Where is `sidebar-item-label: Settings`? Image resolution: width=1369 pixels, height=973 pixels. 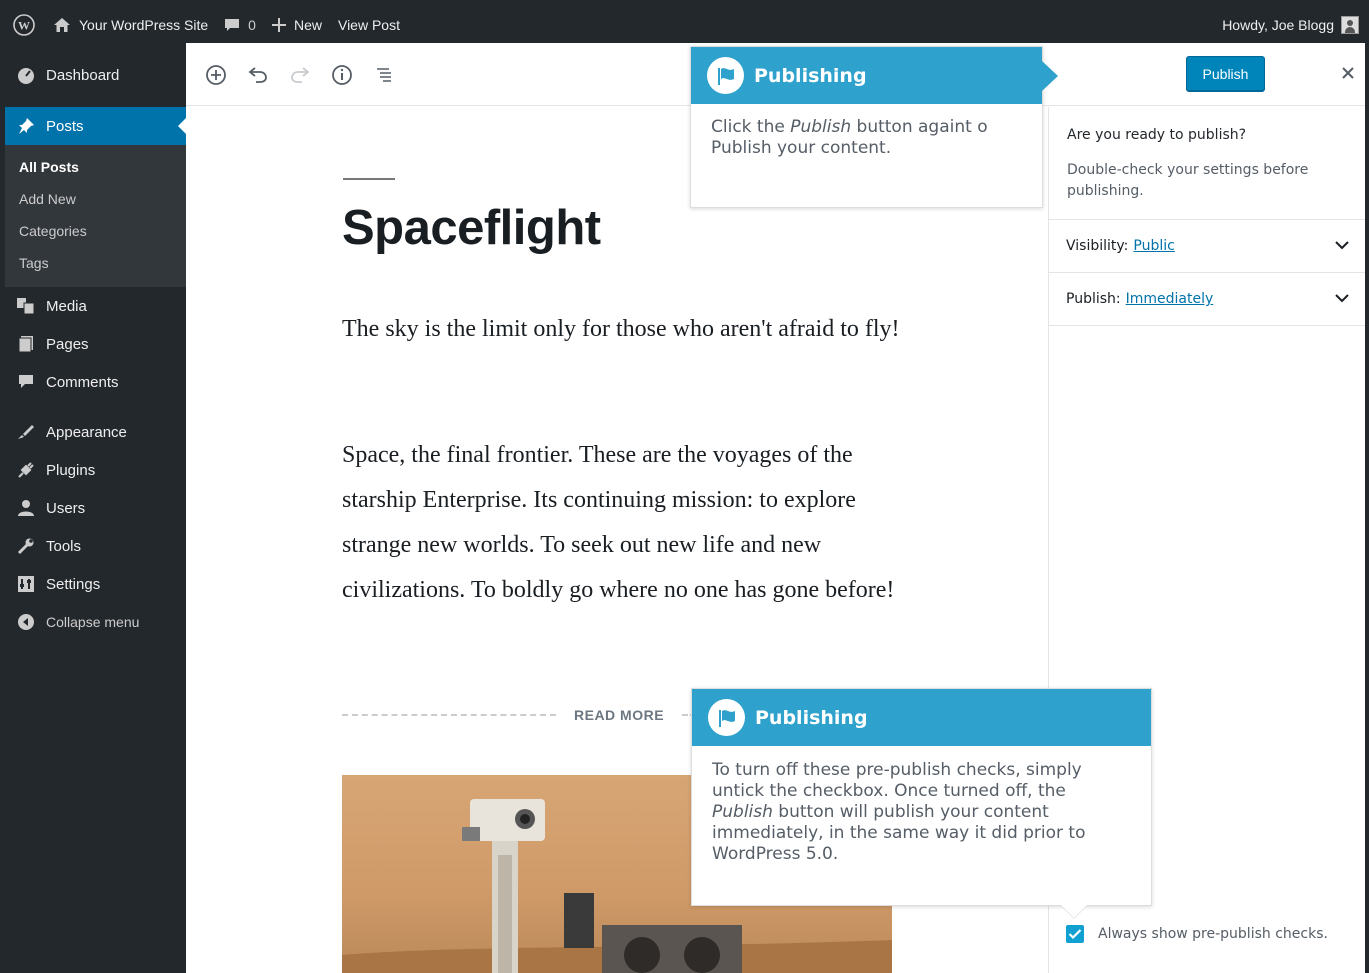
sidebar-item-label: Settings is located at coordinates (73, 584).